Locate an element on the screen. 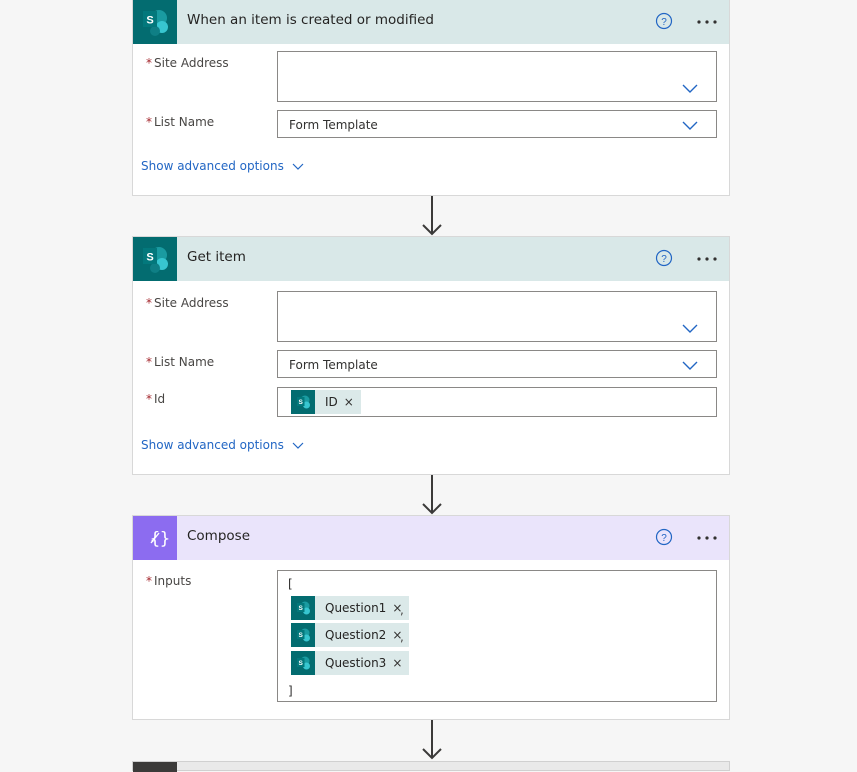 The width and height of the screenshot is (857, 772). trigger-card-header: S When an item is created or modified ? is located at coordinates (431, 22).